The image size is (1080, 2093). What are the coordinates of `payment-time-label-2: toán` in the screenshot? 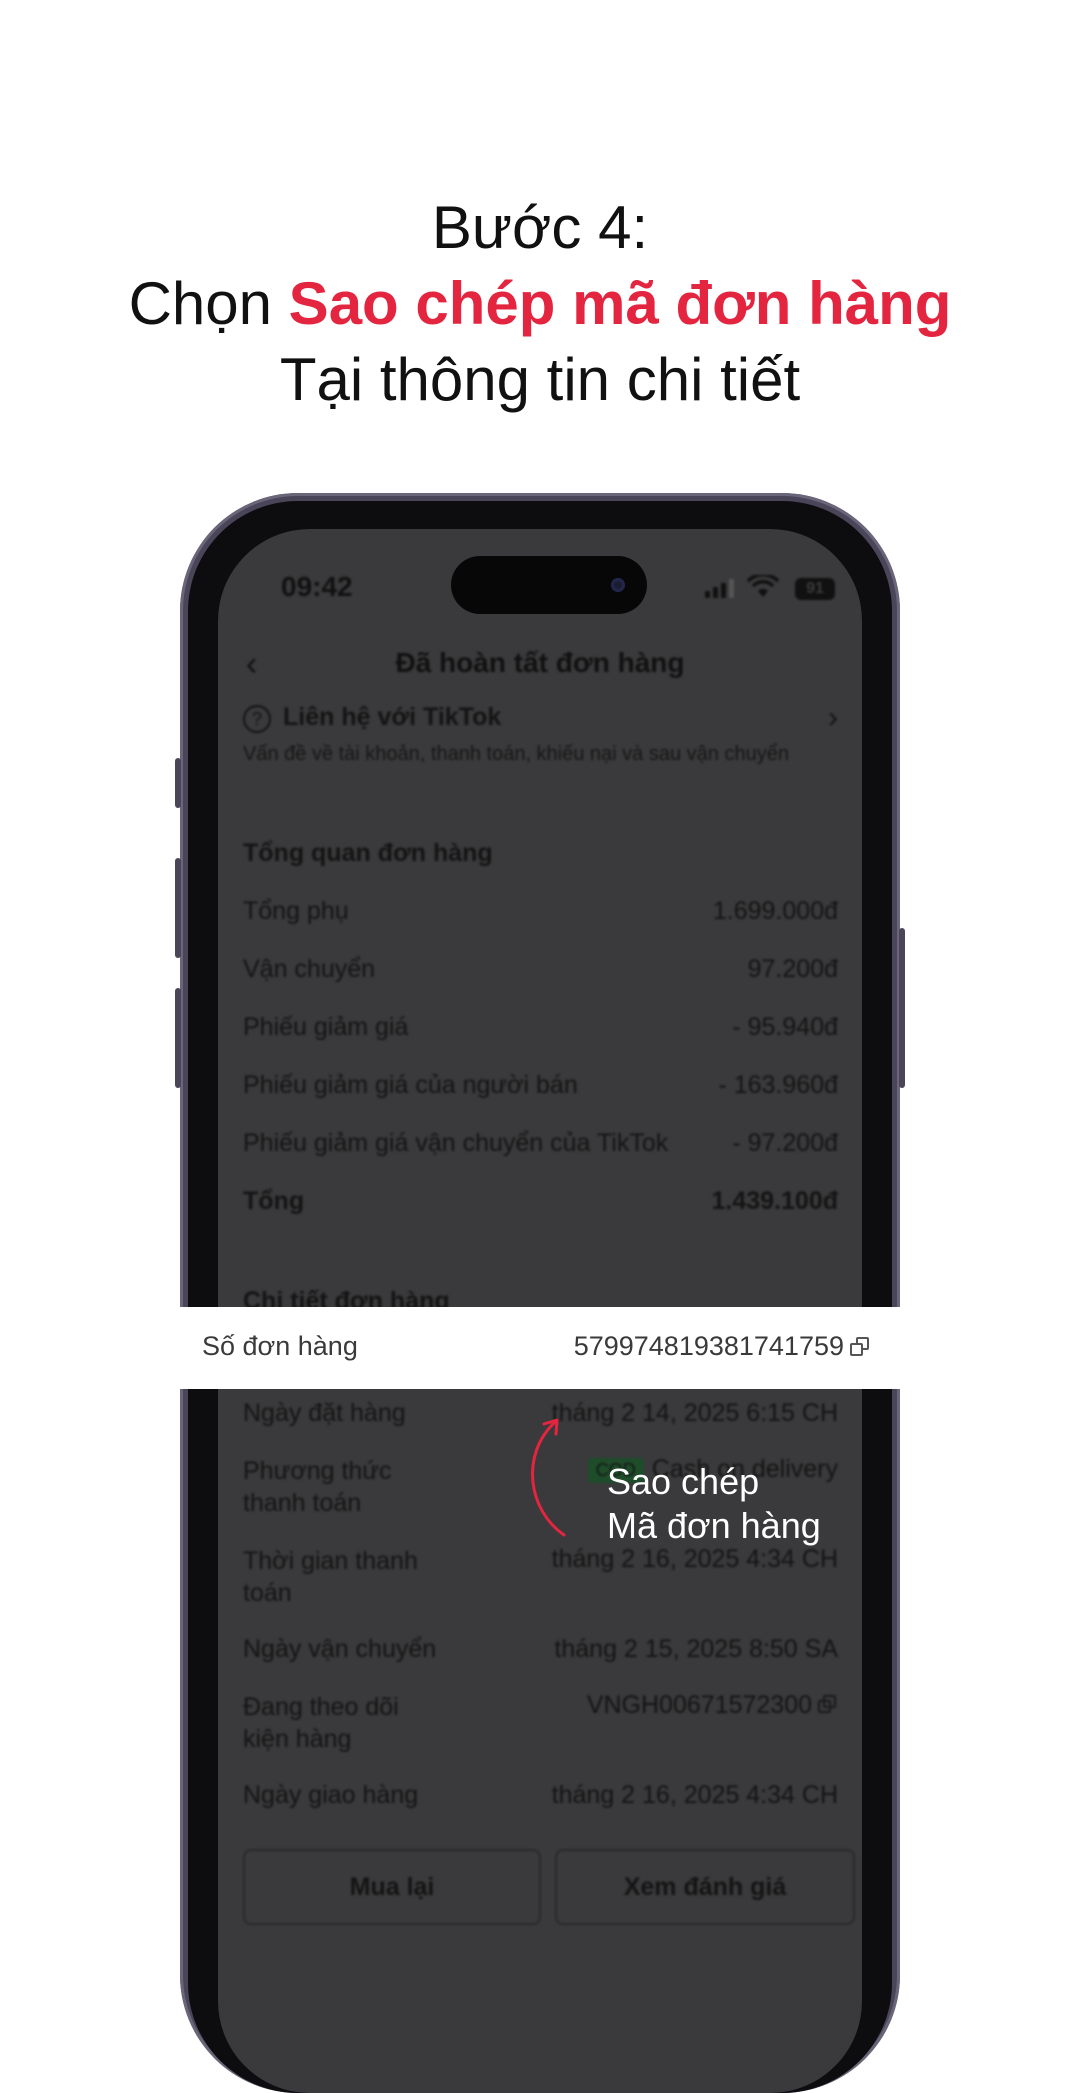 It's located at (267, 1593).